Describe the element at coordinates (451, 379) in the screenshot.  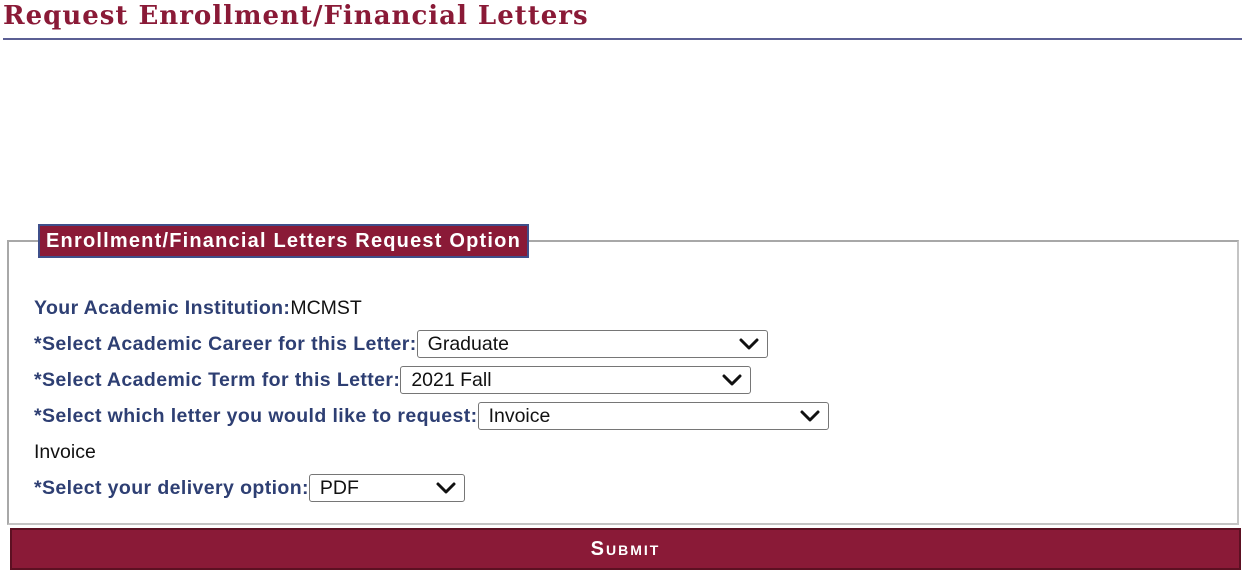
I see `term-select-value: 2021 Fall` at that location.